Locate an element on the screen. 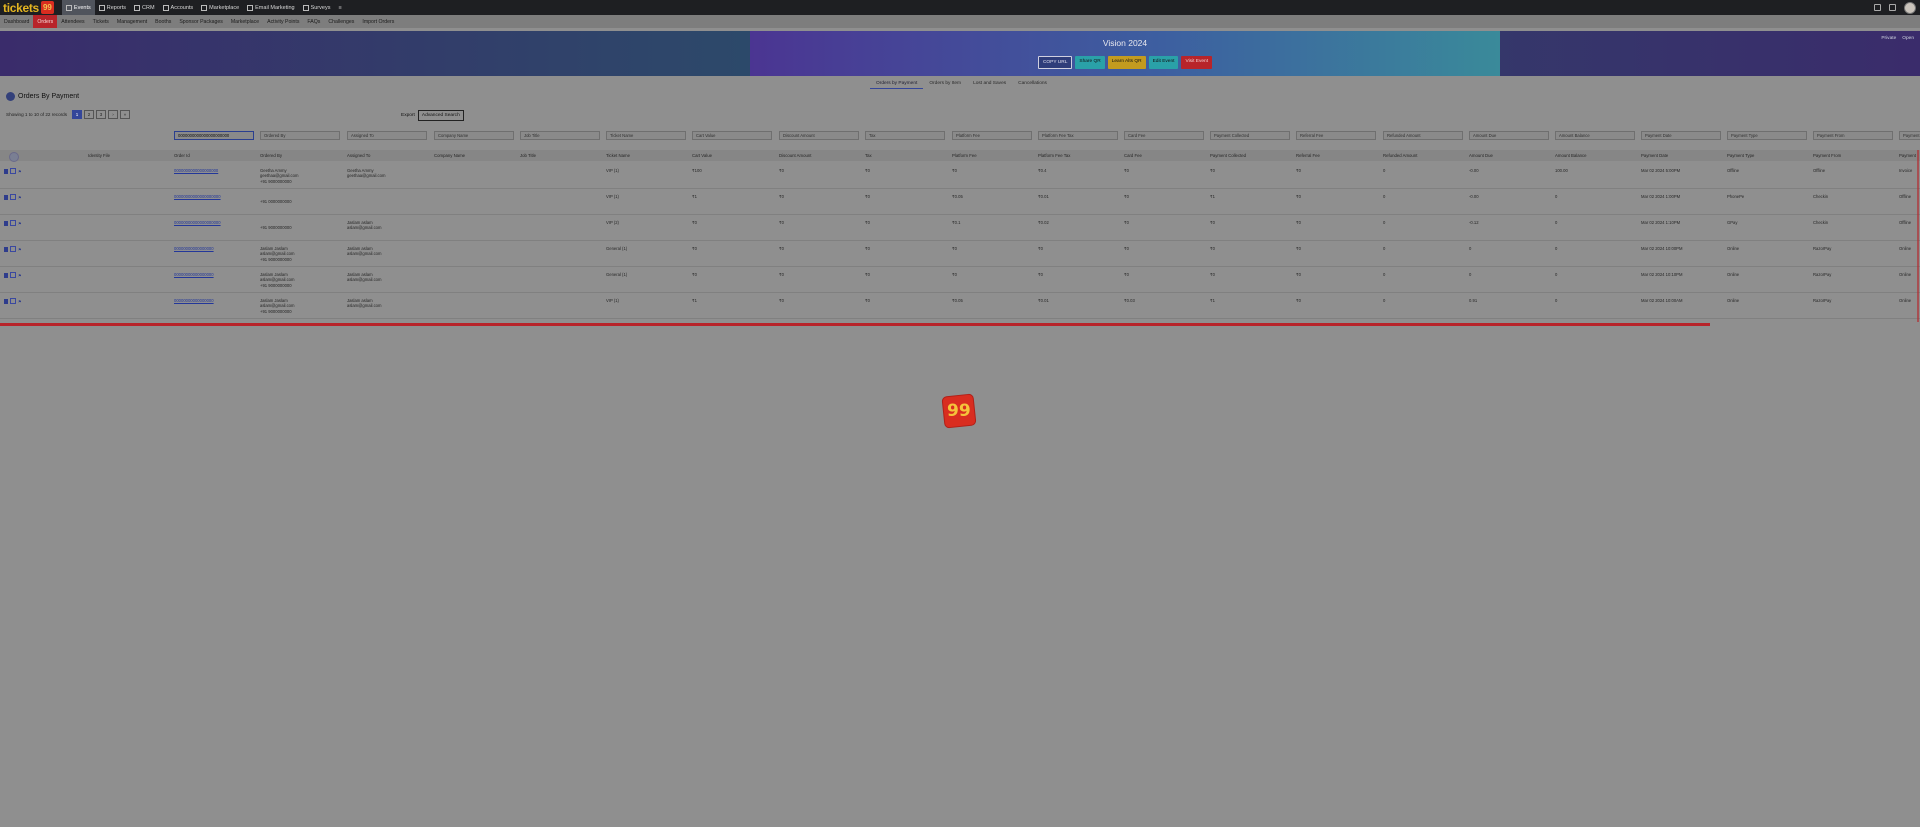 The image size is (1920, 827). sub-nav-item: Import Orders is located at coordinates (378, 21).